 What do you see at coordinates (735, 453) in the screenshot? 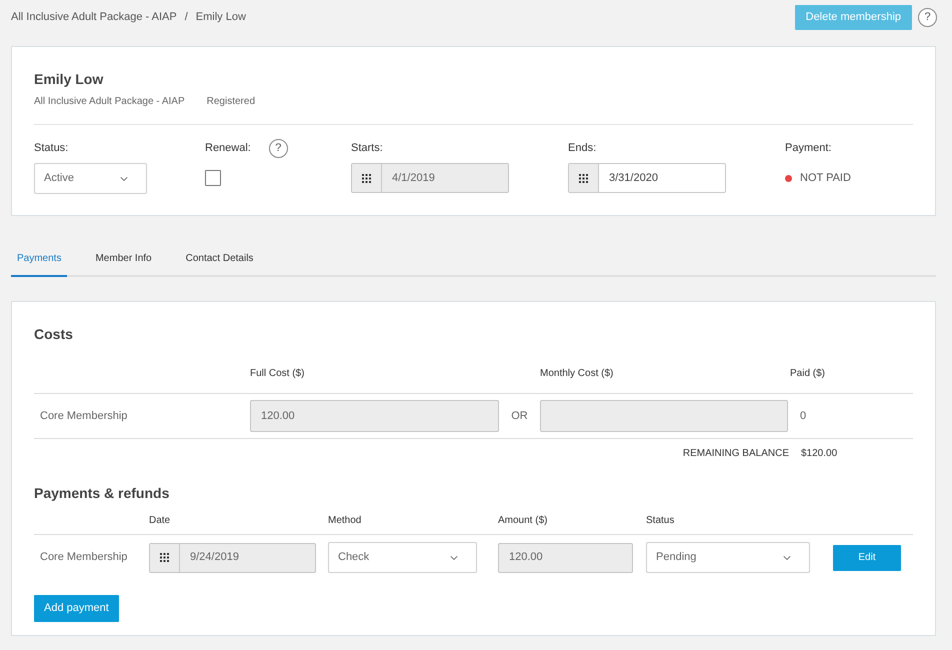
I see `remaining-balance-label: REMAINING BALANCE` at bounding box center [735, 453].